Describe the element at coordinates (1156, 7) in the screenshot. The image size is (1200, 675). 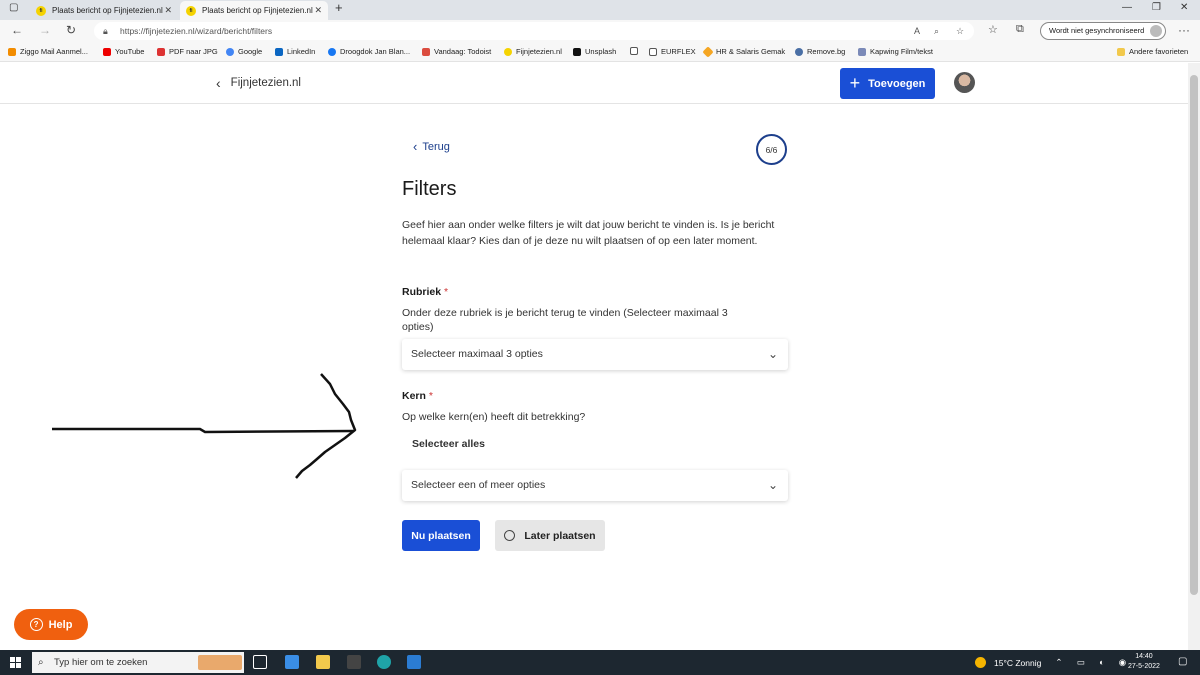
I see `maximize-icon: ❐` at that location.